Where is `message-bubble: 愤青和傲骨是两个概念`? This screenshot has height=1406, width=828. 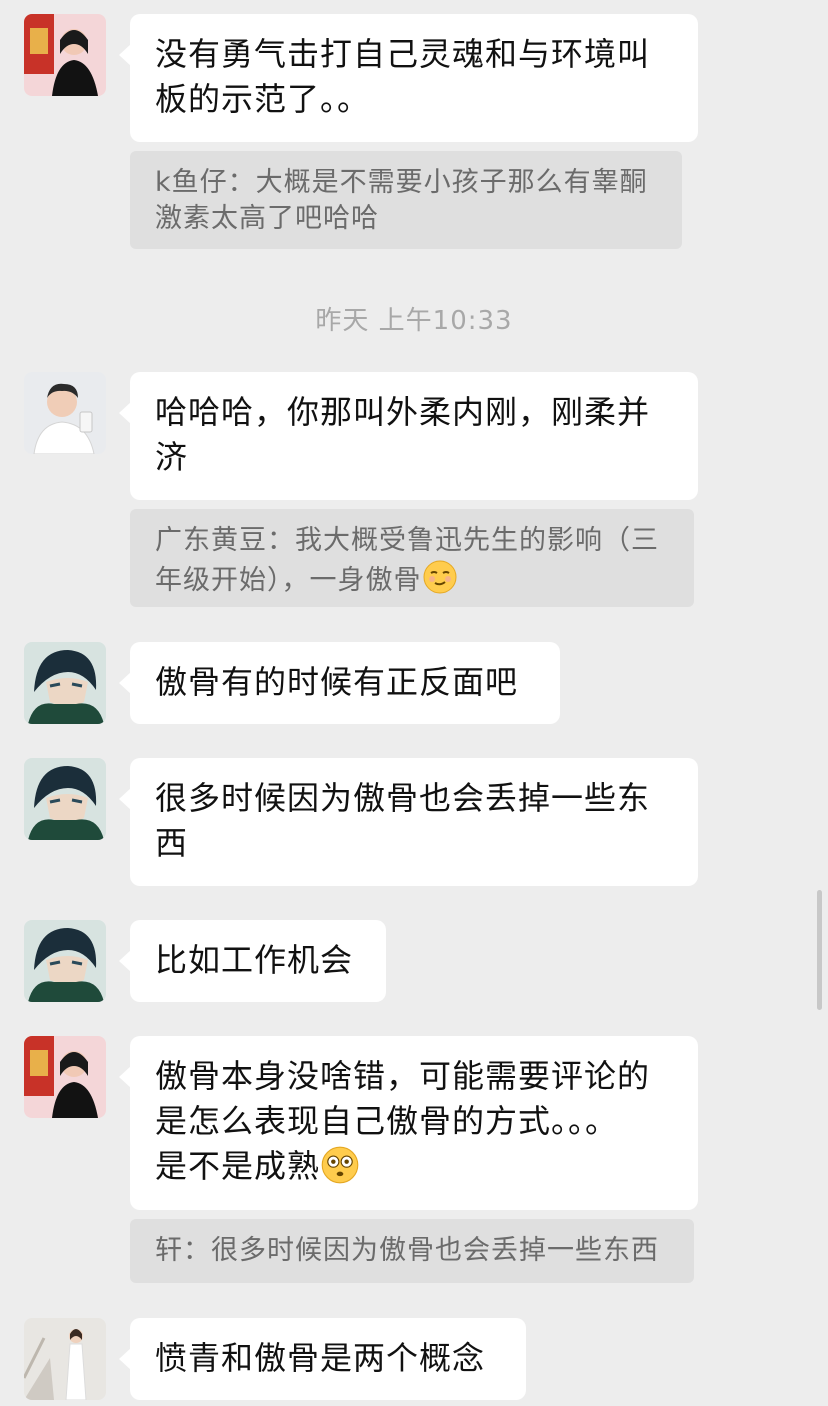 message-bubble: 愤青和傲骨是两个概念 is located at coordinates (322, 1359).